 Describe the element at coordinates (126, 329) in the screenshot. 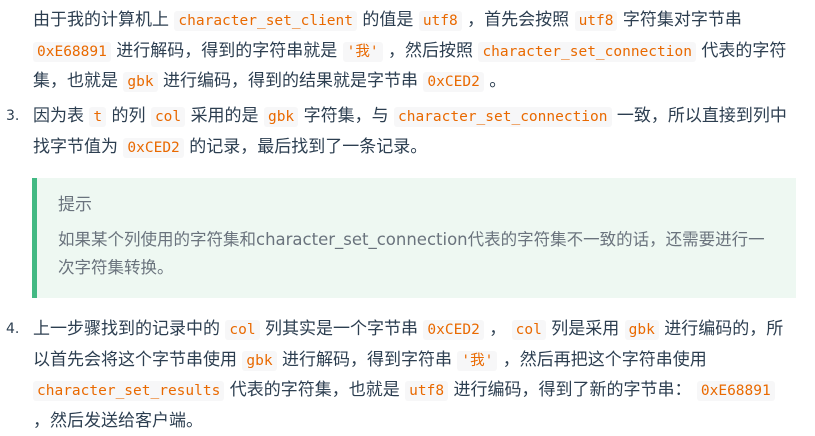

I see `text: 上一步骤找到的记录中的` at that location.